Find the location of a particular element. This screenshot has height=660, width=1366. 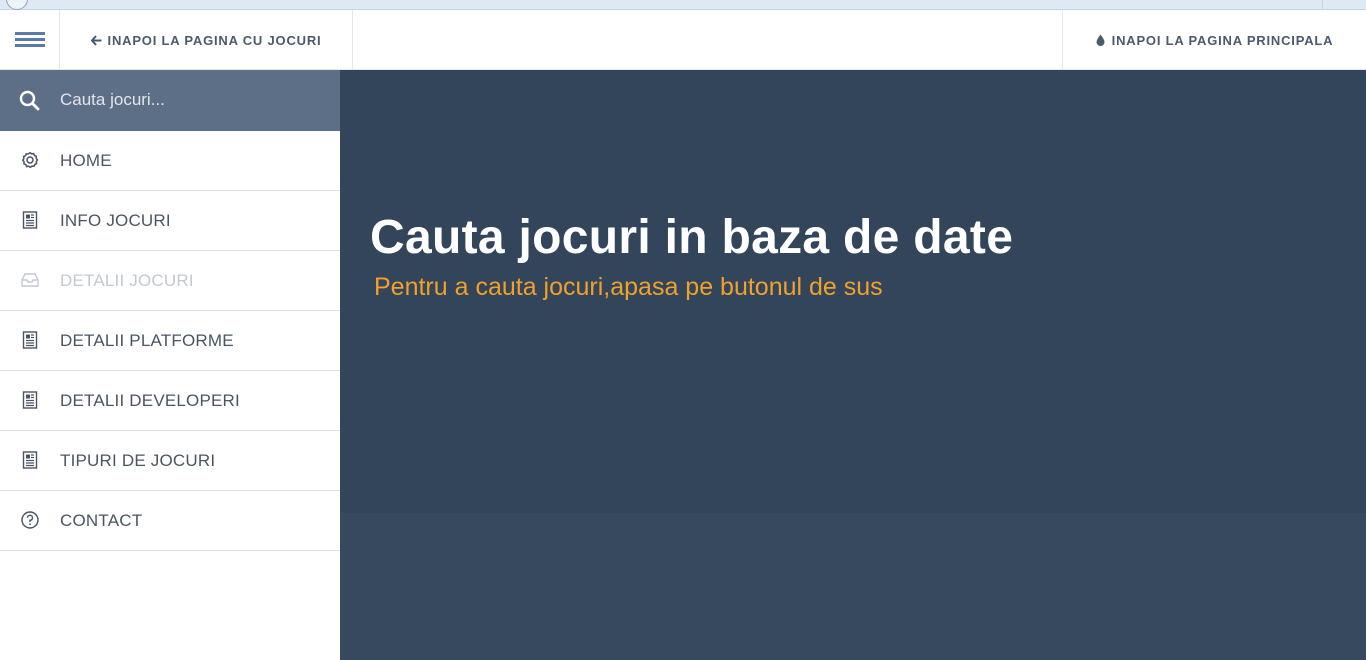

sidebar-item-label: HOME is located at coordinates (86, 160).